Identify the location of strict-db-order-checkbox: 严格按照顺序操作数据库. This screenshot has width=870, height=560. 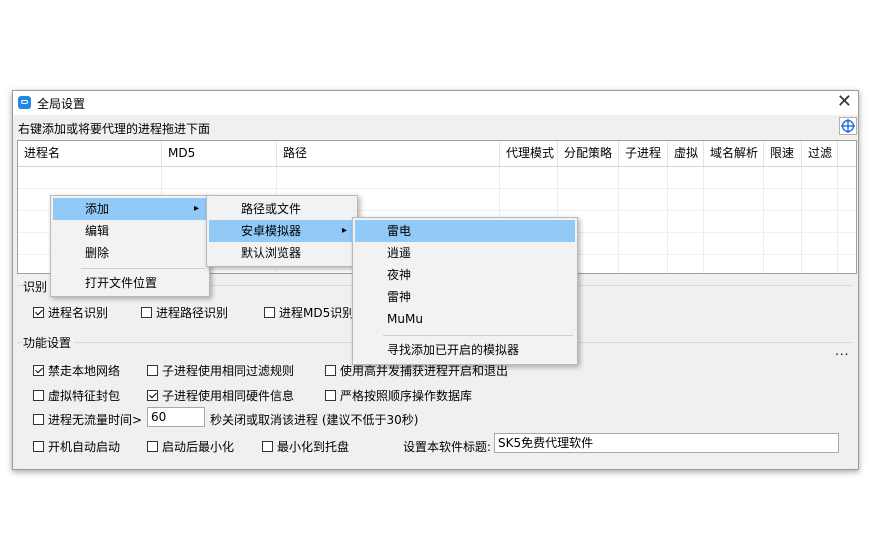
(398, 395).